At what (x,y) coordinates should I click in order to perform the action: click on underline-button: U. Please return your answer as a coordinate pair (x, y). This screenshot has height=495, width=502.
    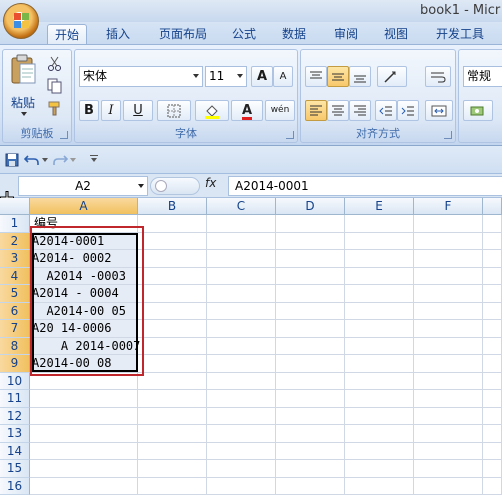
    Looking at the image, I should click on (138, 110).